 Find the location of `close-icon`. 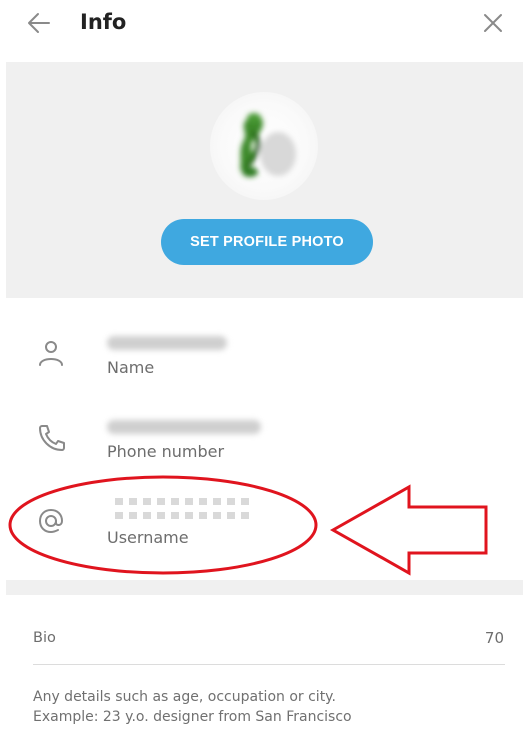

close-icon is located at coordinates (493, 23).